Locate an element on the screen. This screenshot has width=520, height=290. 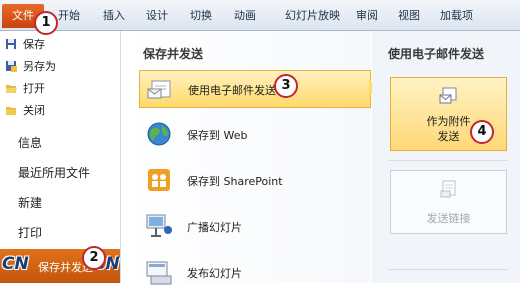
option-send-email: 使用电子邮件发送 is located at coordinates (255, 89).